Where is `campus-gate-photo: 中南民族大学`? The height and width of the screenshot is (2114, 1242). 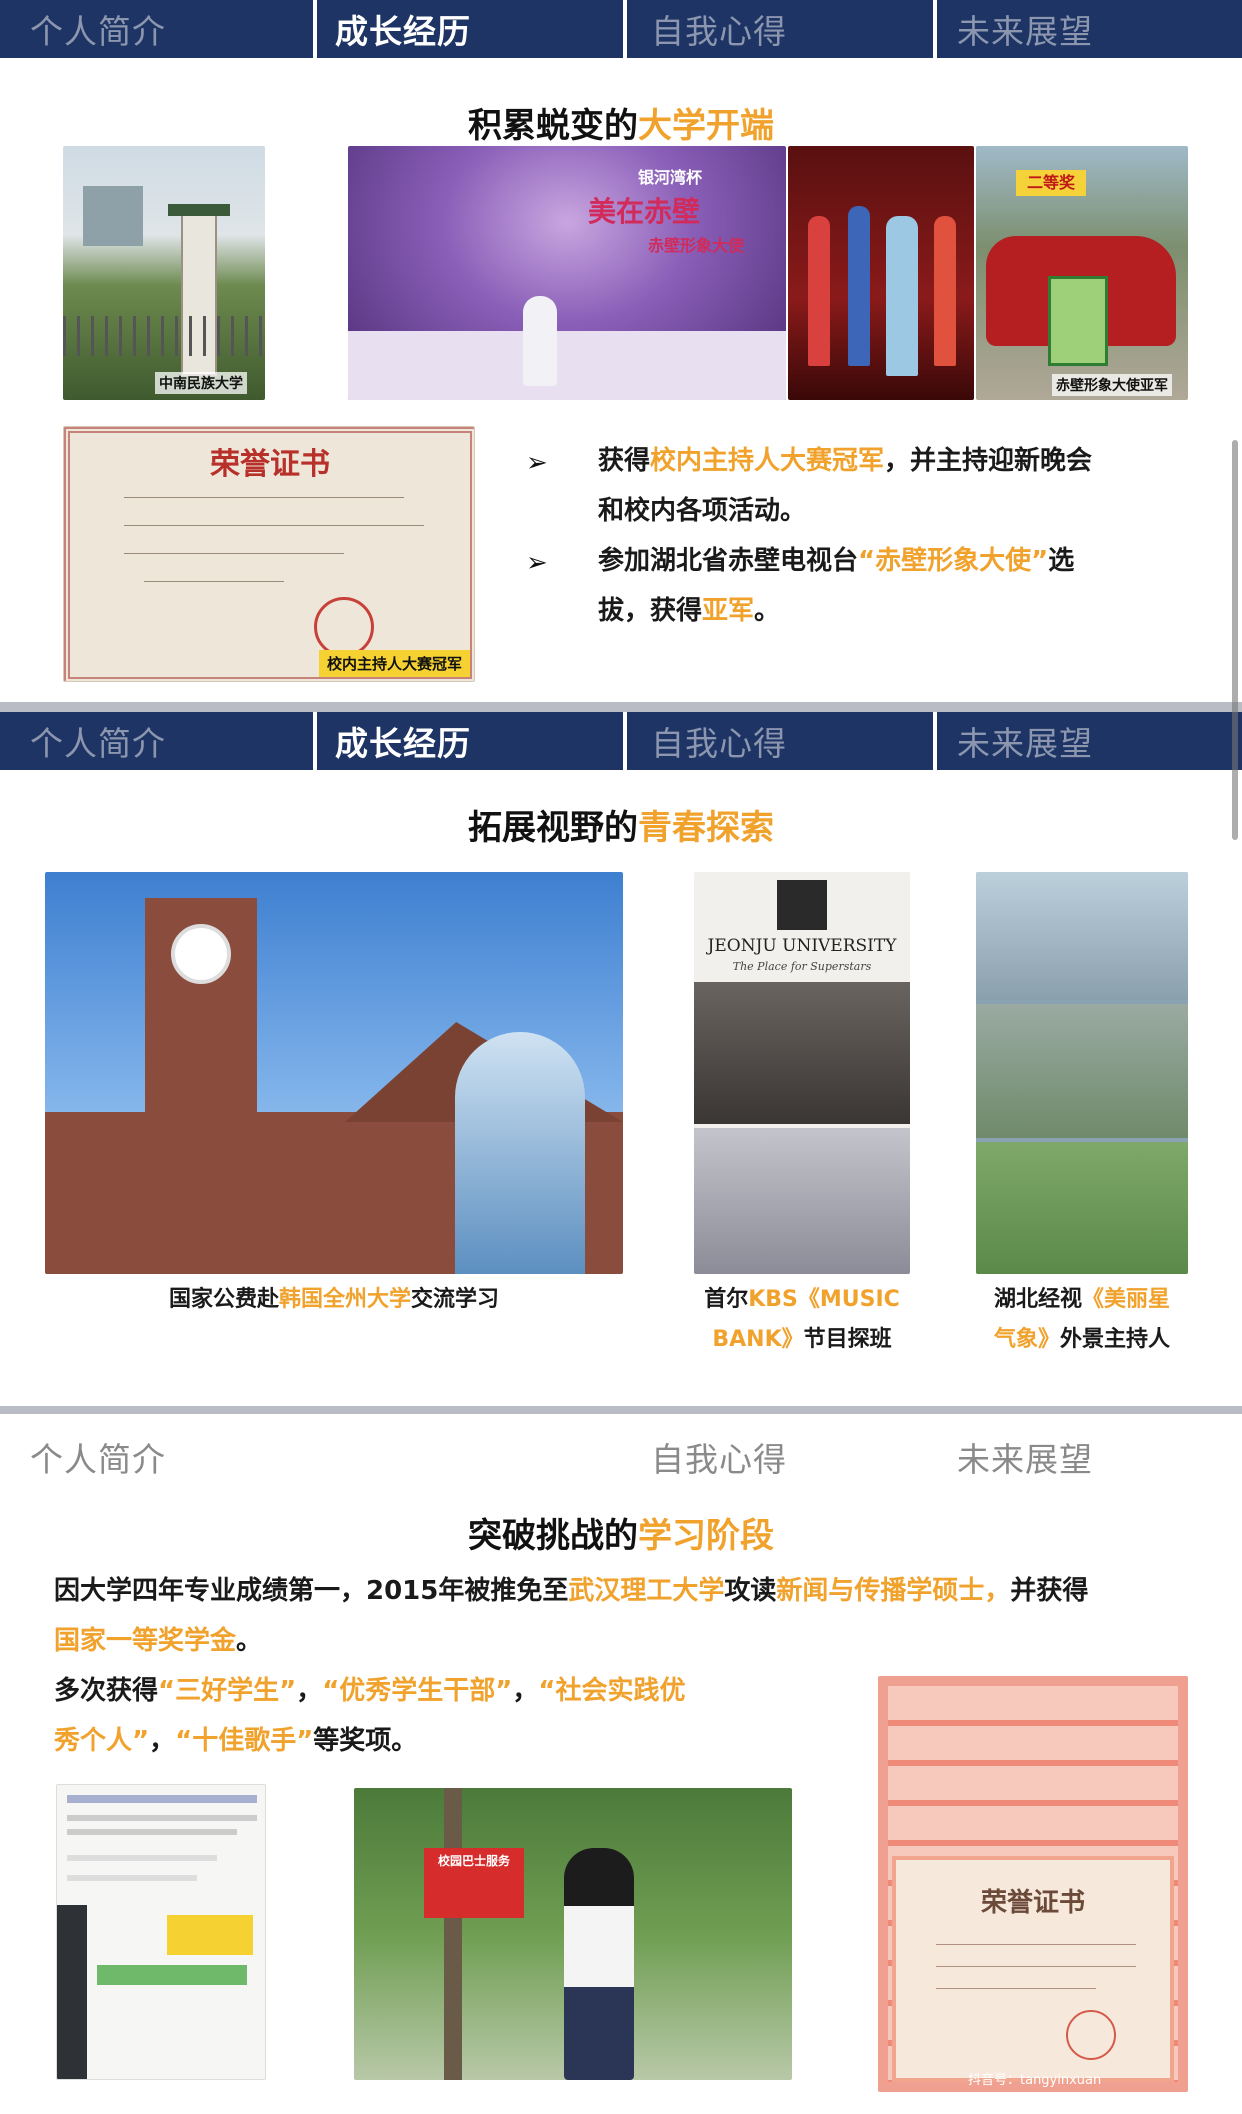
campus-gate-photo: 中南民族大学 is located at coordinates (164, 273).